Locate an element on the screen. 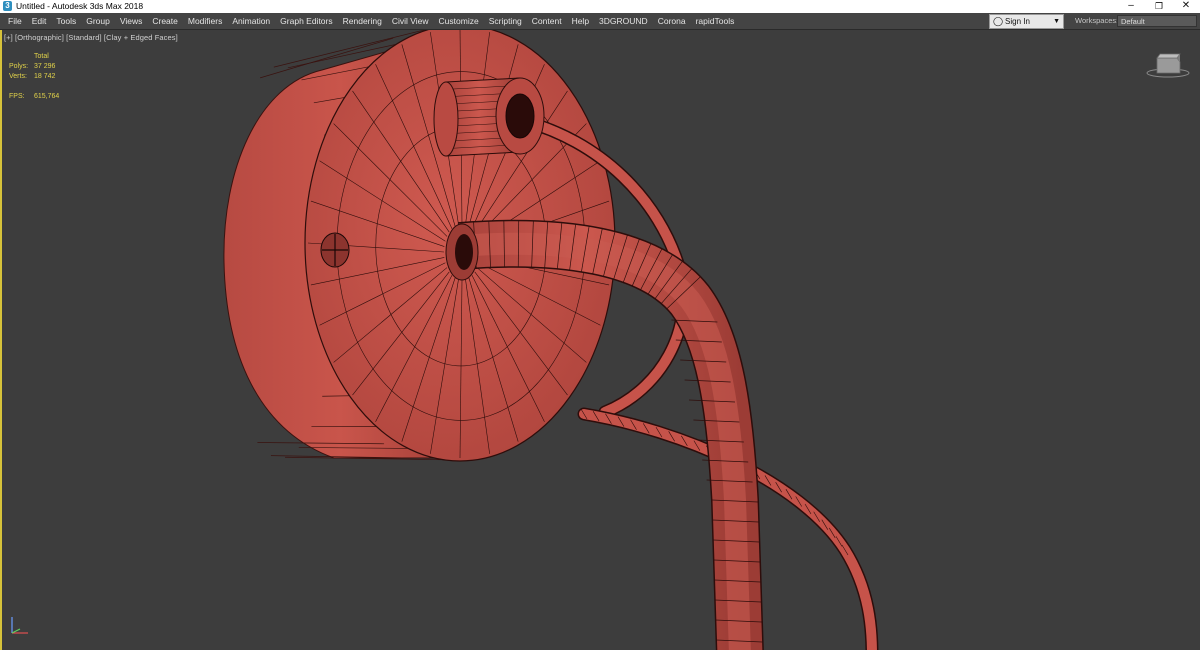 This screenshot has width=1200, height=650. polys-value: 37 296 is located at coordinates (45, 66).